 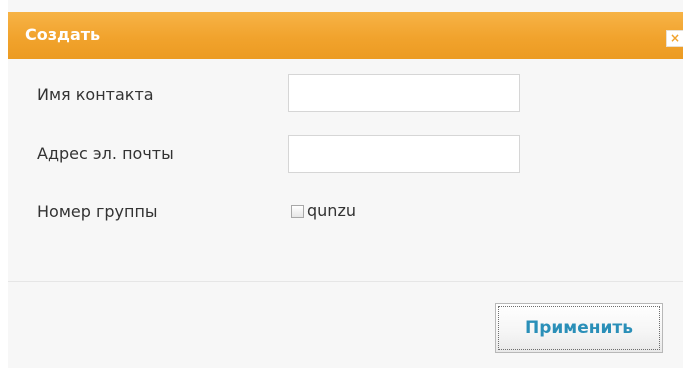 I want to click on apply-button-label: Применить, so click(x=579, y=328).